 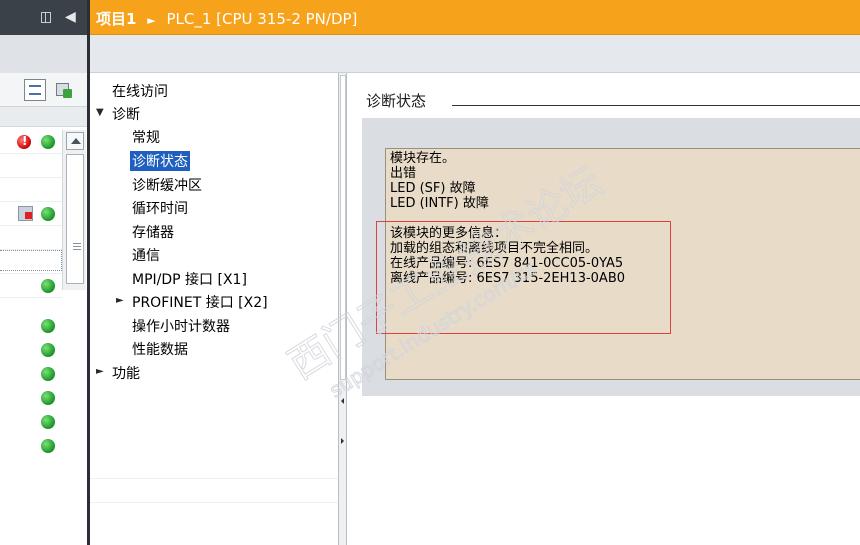 What do you see at coordinates (153, 233) in the screenshot?
I see `nav-item-label: 存储器` at bounding box center [153, 233].